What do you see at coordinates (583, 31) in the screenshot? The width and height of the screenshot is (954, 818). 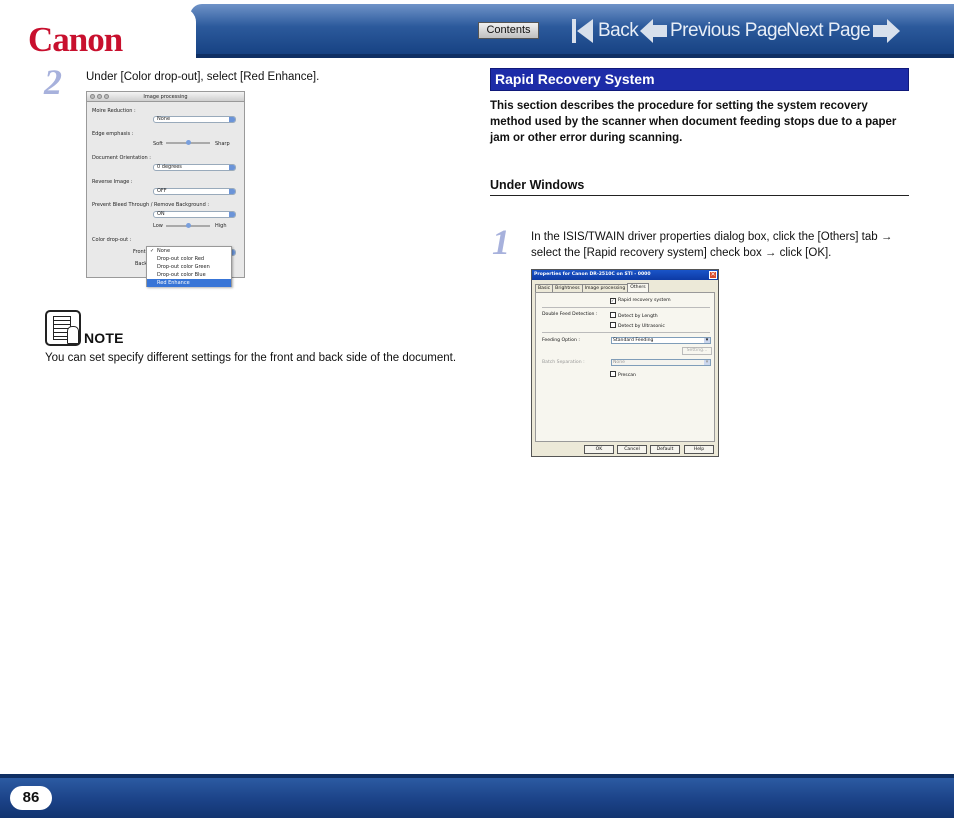 I see `back-icon` at bounding box center [583, 31].